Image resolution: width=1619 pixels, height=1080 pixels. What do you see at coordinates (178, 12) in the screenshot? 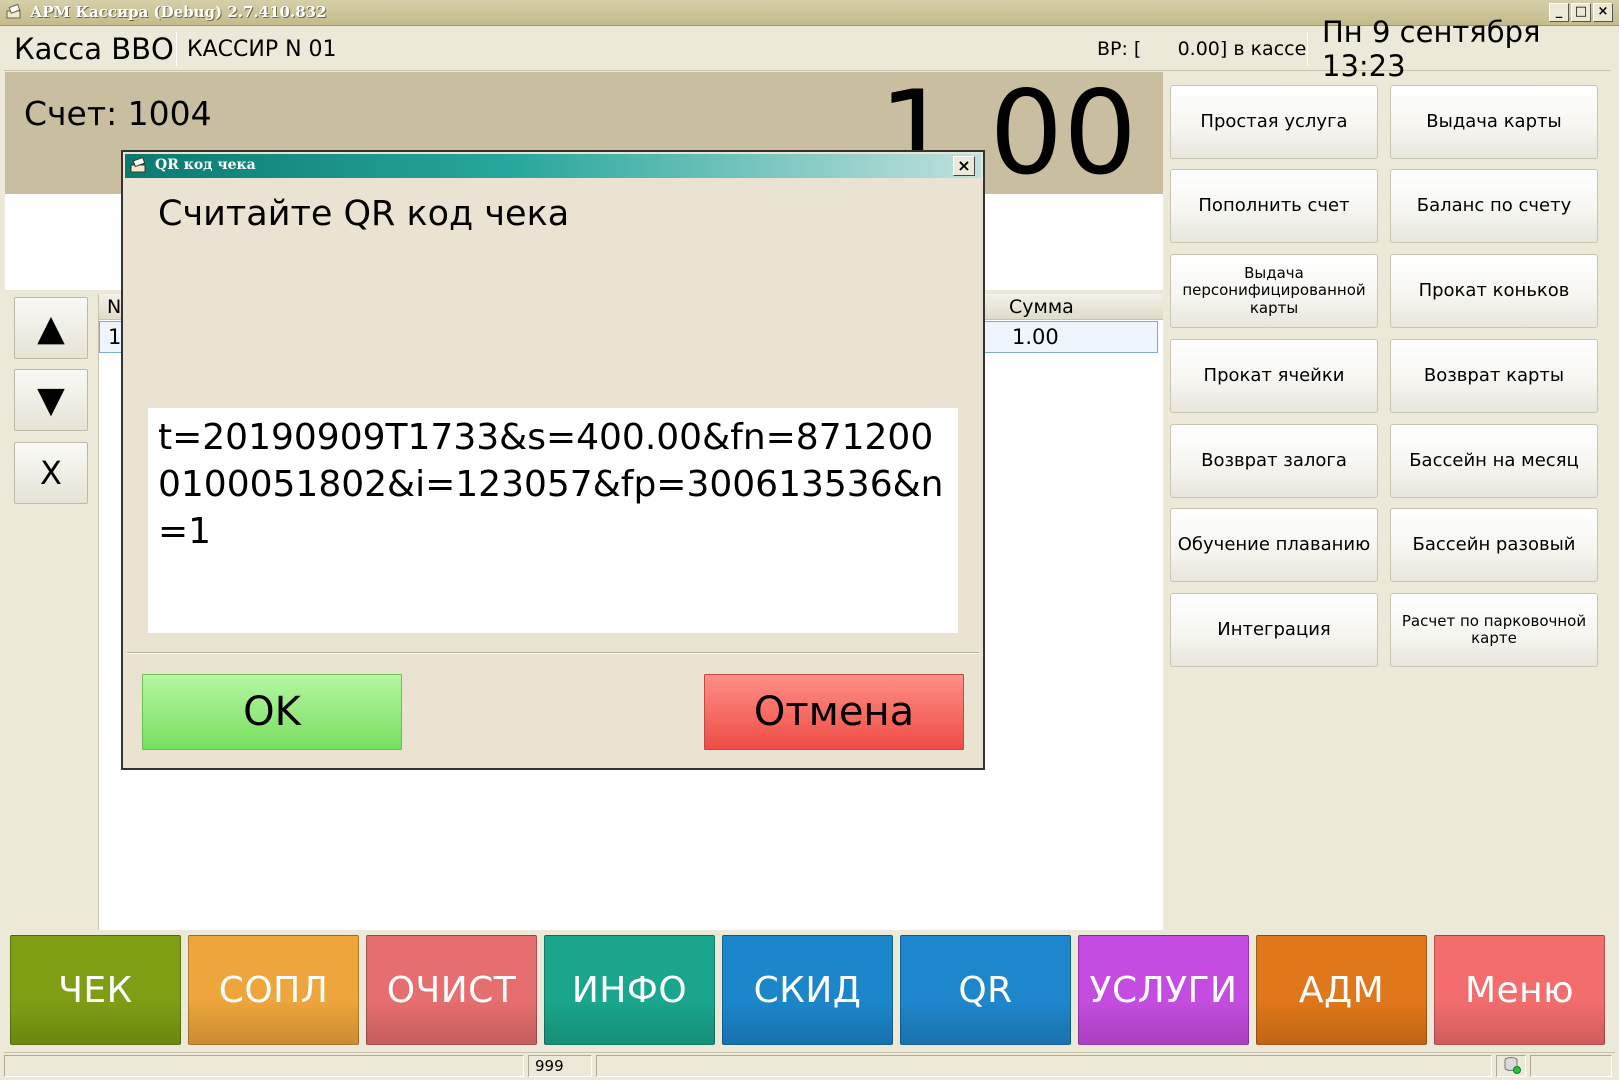
I see `window-title: АРМ Кассира (Debug) 2.7.410.832` at bounding box center [178, 12].